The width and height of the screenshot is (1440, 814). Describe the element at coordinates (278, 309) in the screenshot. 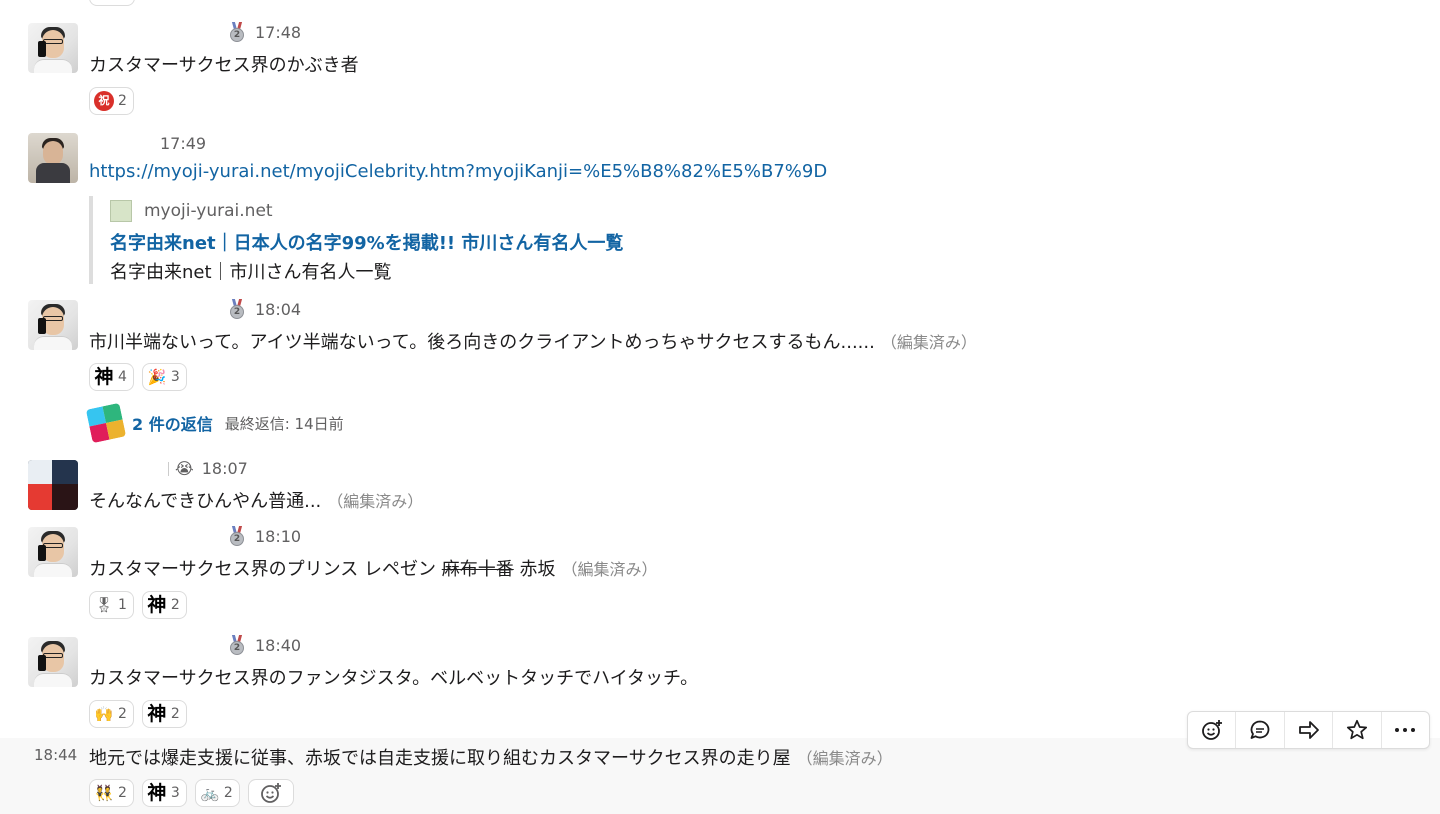

I see `message-timestamp: 18:04` at that location.